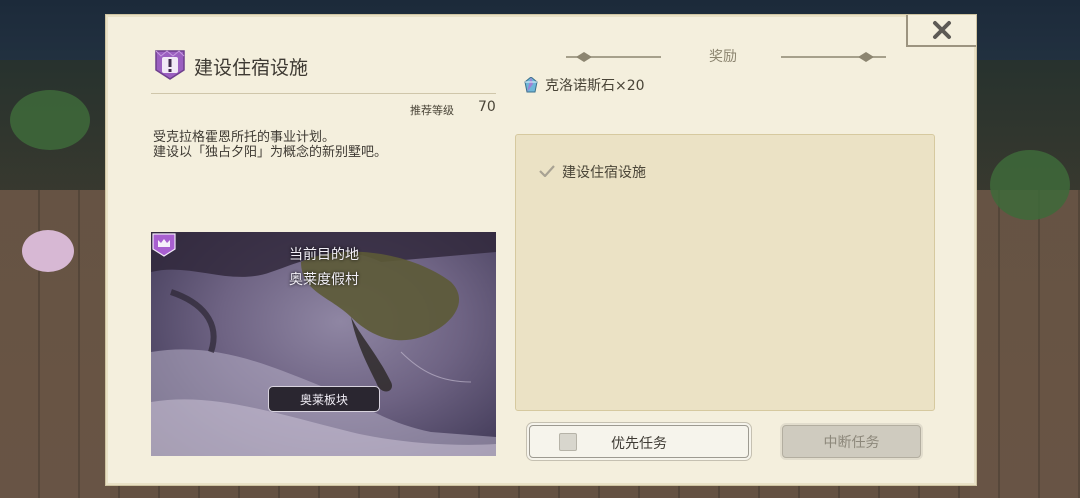 The height and width of the screenshot is (498, 1080). What do you see at coordinates (170, 65) in the screenshot?
I see `quest-exclamation-shield-icon` at bounding box center [170, 65].